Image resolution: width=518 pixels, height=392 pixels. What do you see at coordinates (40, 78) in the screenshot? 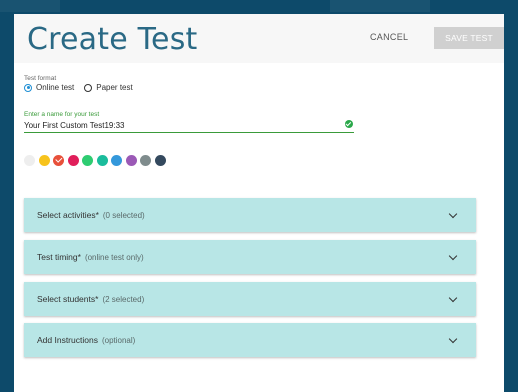
I see `test-format-label: Test format` at bounding box center [40, 78].